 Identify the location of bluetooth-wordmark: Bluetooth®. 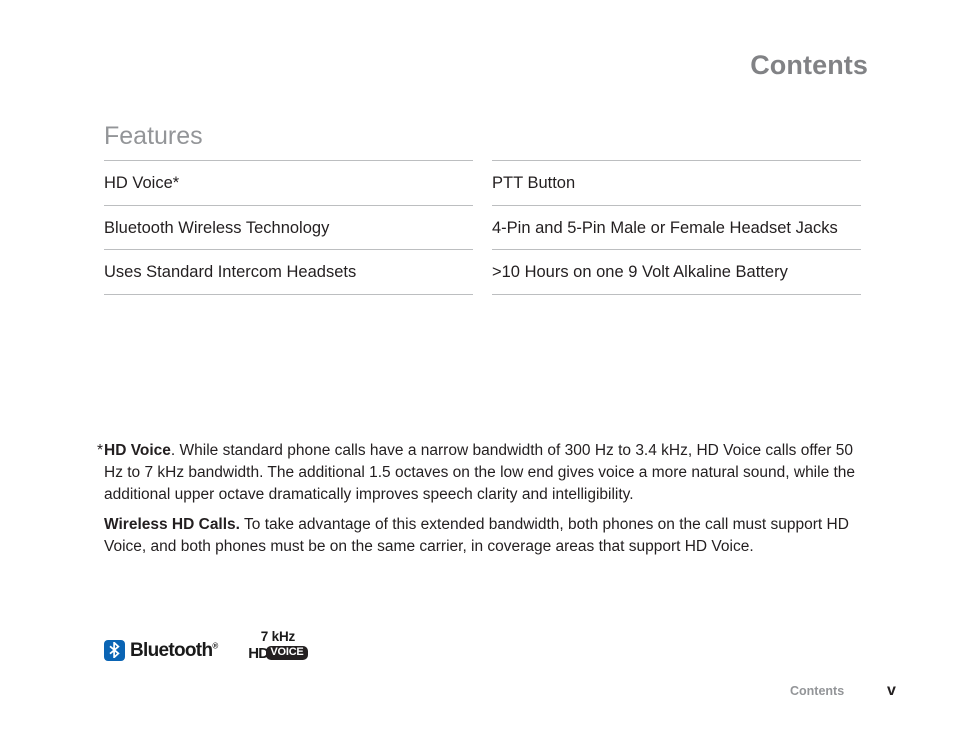
(174, 650).